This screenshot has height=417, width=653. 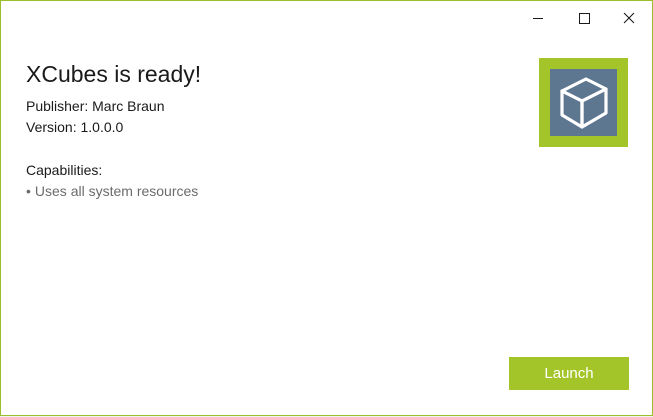 I want to click on capability-item: • Uses all system resources, so click(x=112, y=191).